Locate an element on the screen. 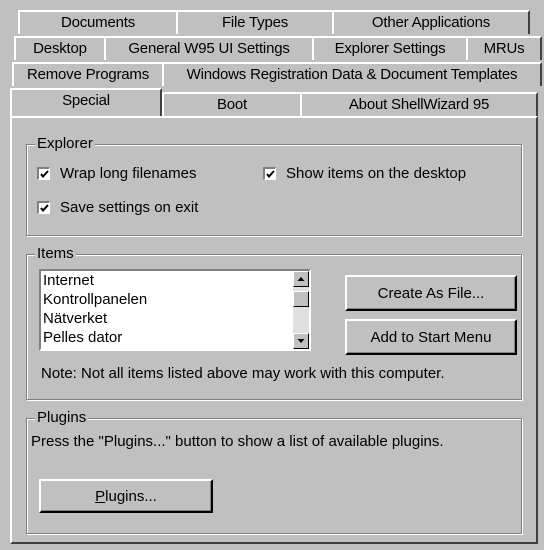 This screenshot has height=550, width=544. tab-mrus: MRUs is located at coordinates (504, 48).